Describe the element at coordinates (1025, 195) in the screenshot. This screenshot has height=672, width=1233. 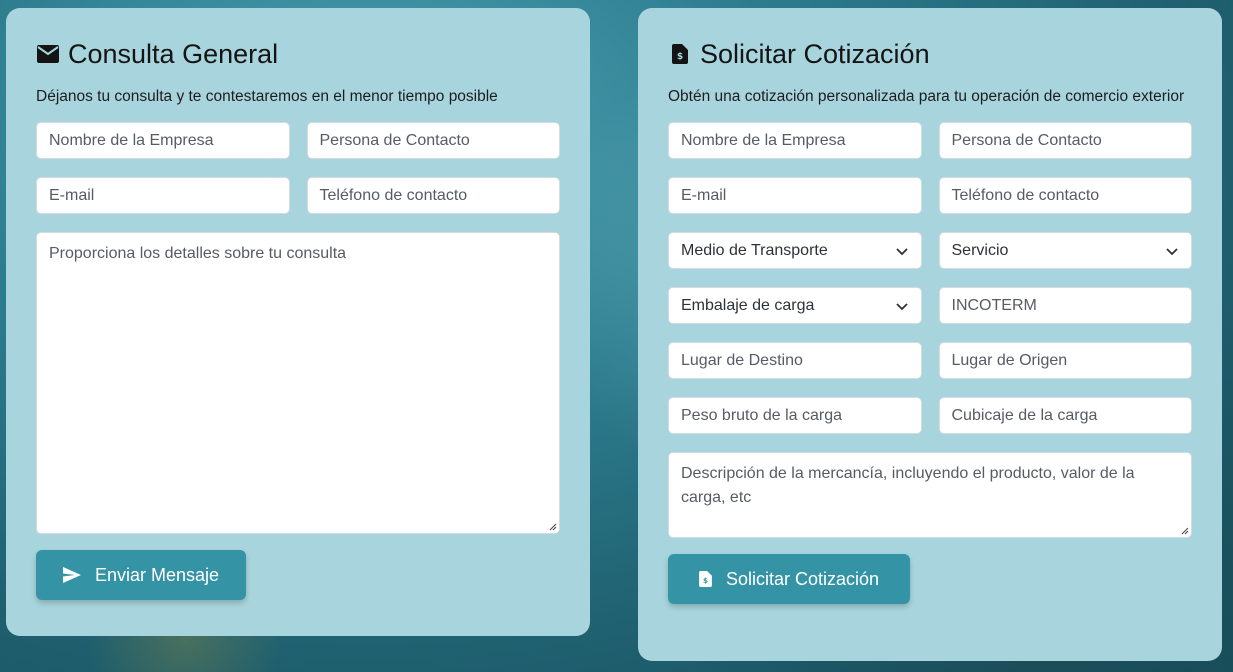
I see `quote-phone-placeholder: Teléfono de contacto` at that location.